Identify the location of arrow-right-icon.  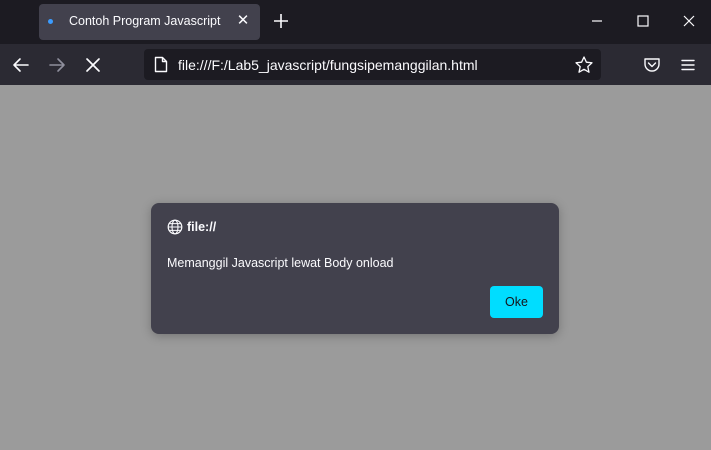
(57, 65).